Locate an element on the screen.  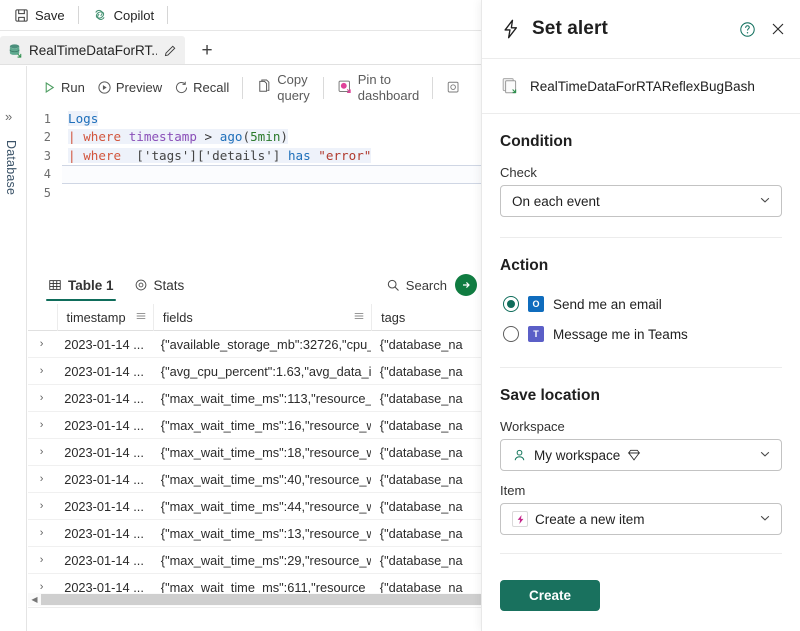
chevron-double-right-icon: » is located at coordinates (8, 116).